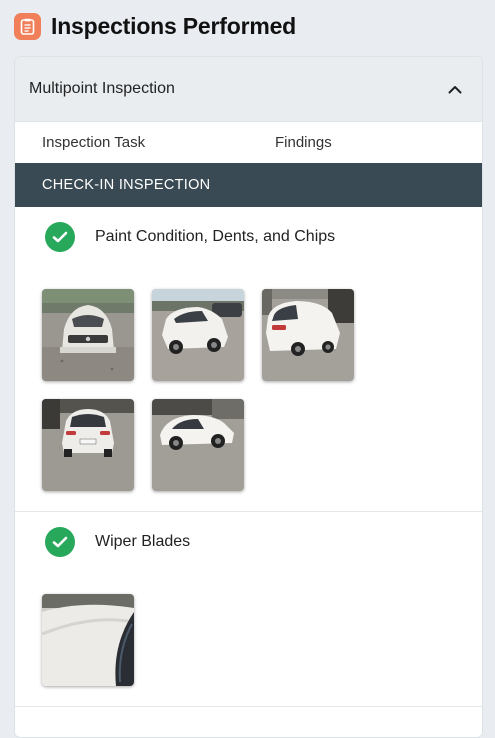  I want to click on accordion-header-multipoint: Multipoint Inspection, so click(248, 89).